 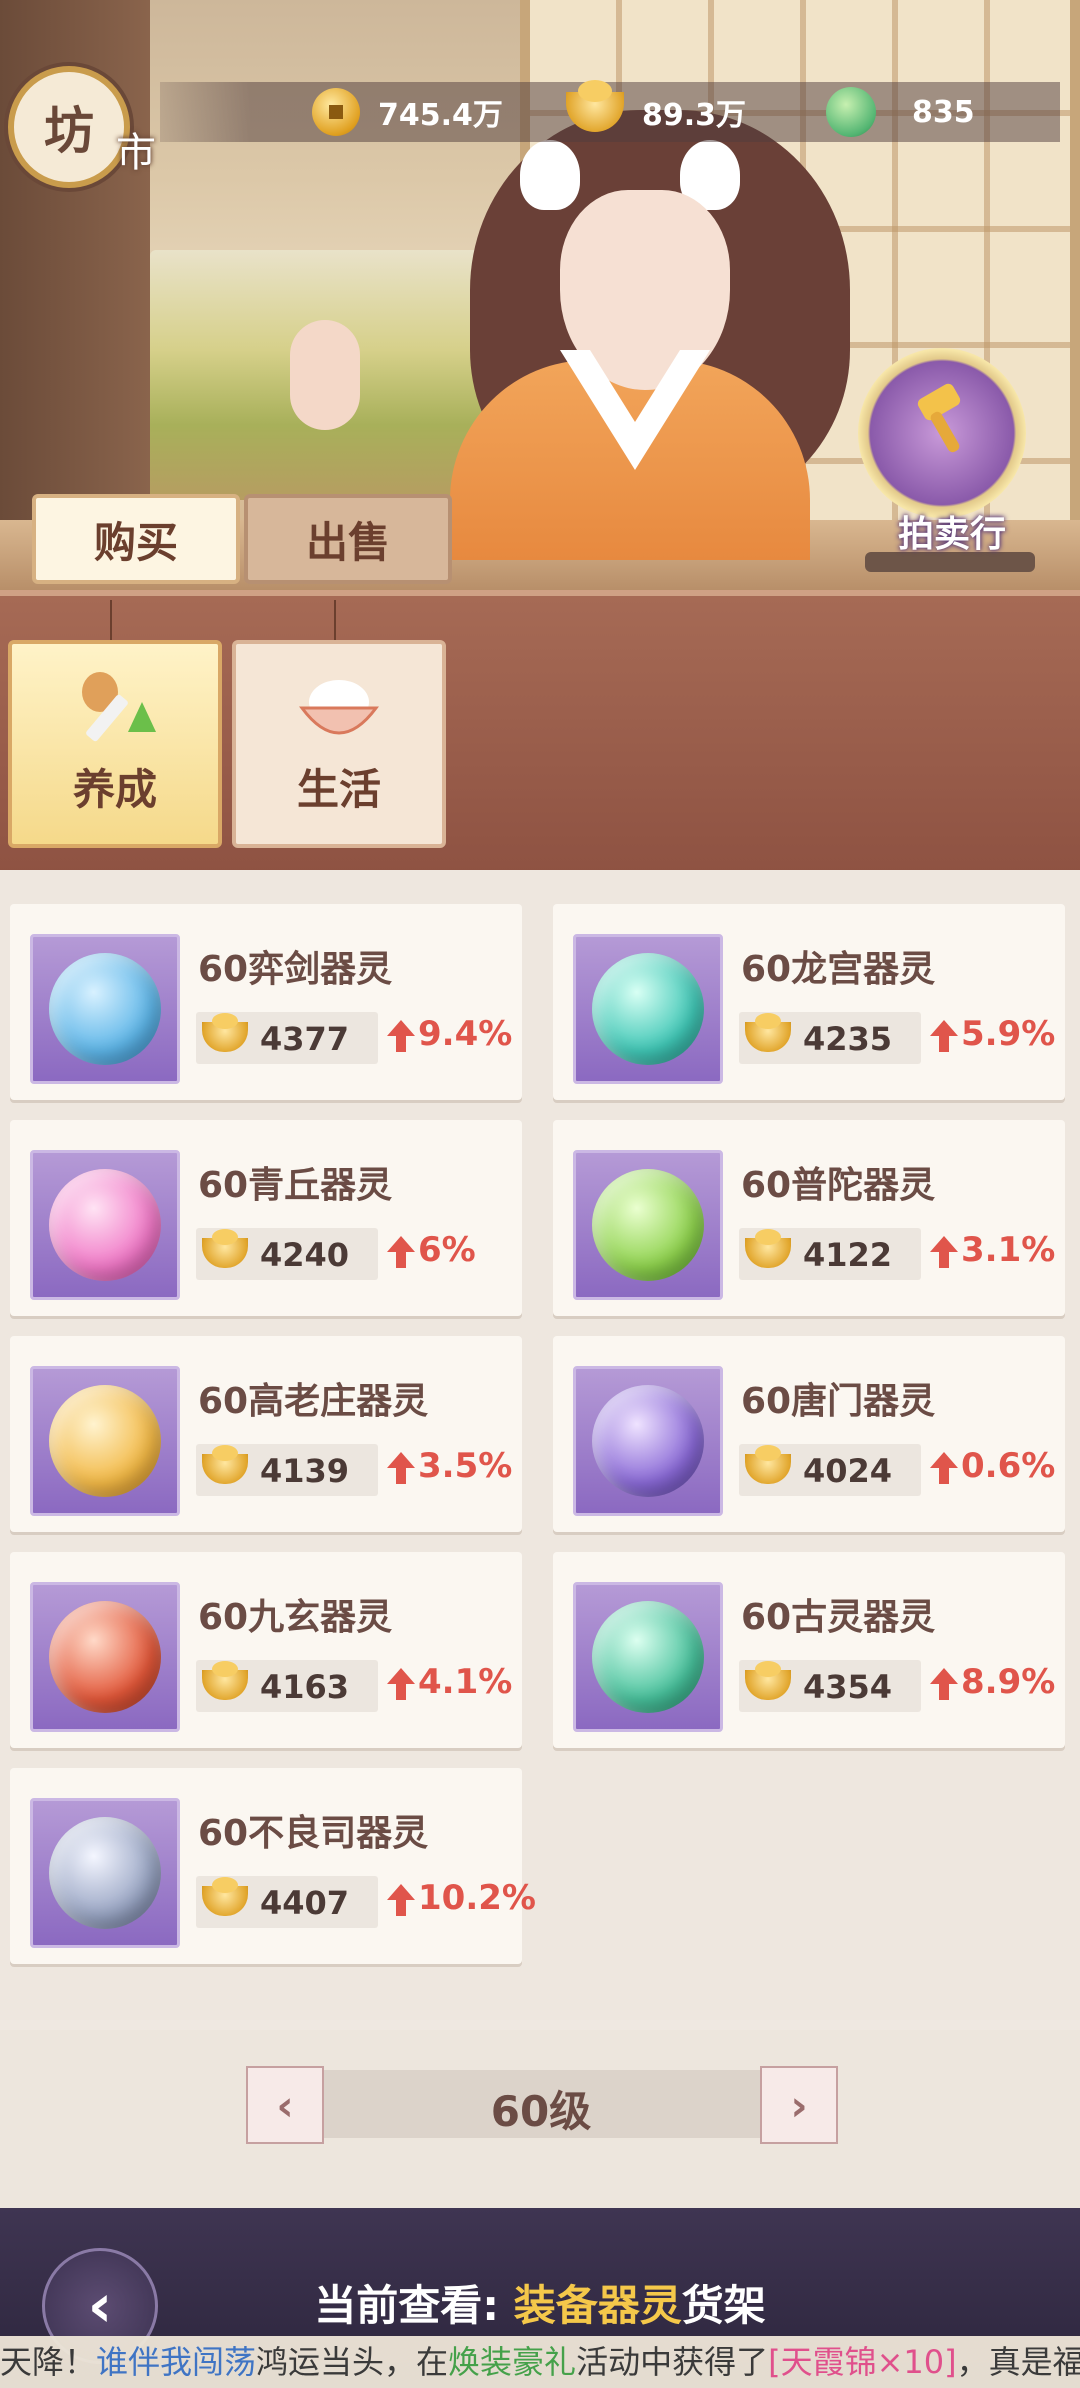 I want to click on mask-spirit-orb-icon, so click(x=105, y=1873).